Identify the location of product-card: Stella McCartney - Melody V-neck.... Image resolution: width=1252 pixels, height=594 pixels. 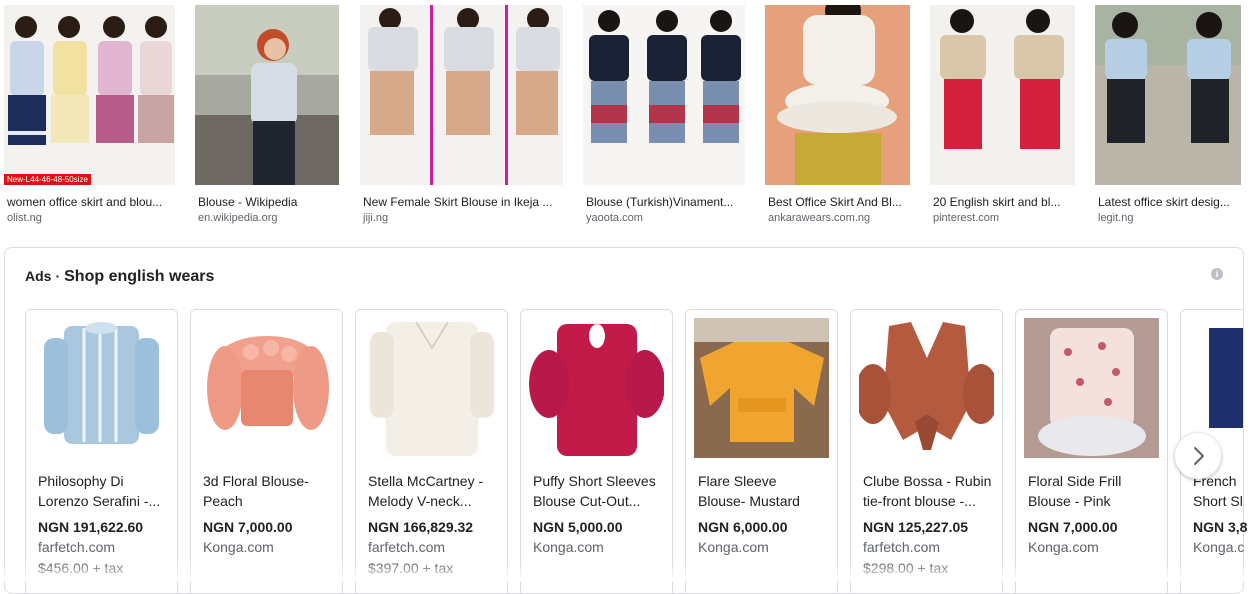
(431, 451).